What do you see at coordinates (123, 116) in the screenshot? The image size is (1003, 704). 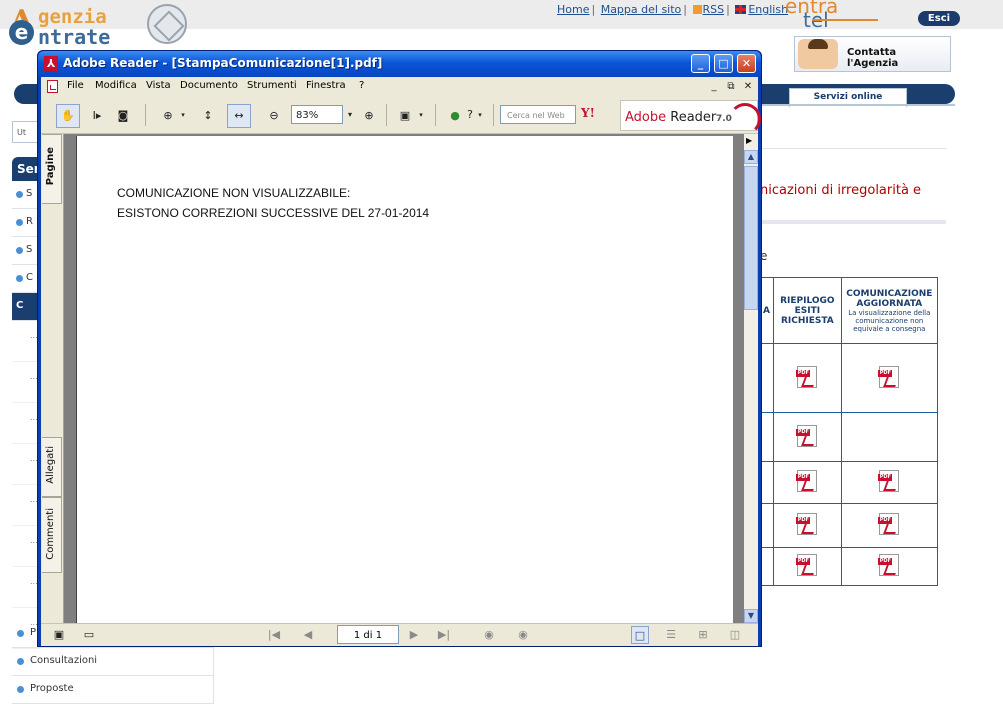 I see `snapshot-tool-icon: ◙` at bounding box center [123, 116].